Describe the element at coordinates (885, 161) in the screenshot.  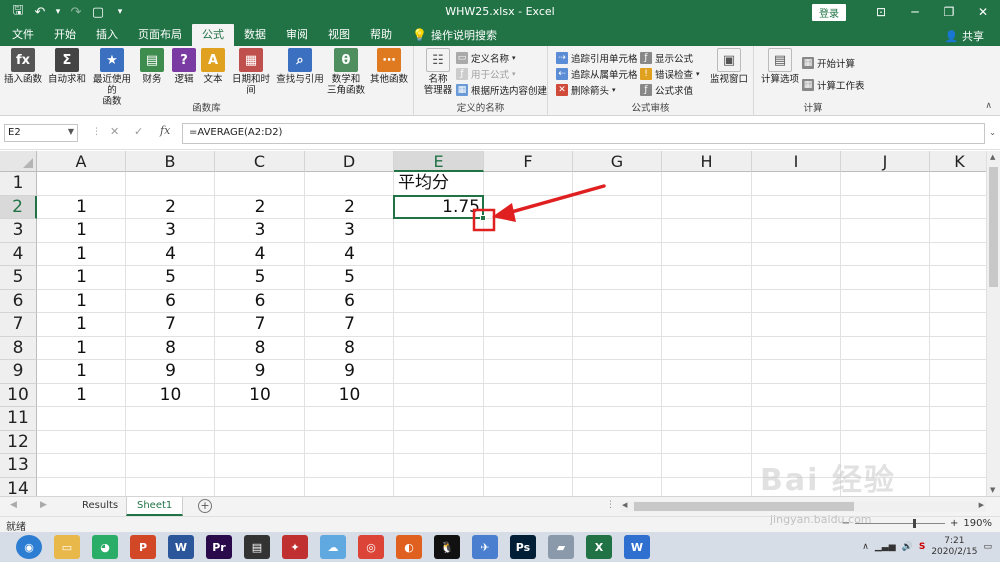
I see `column-header-J: J` at that location.